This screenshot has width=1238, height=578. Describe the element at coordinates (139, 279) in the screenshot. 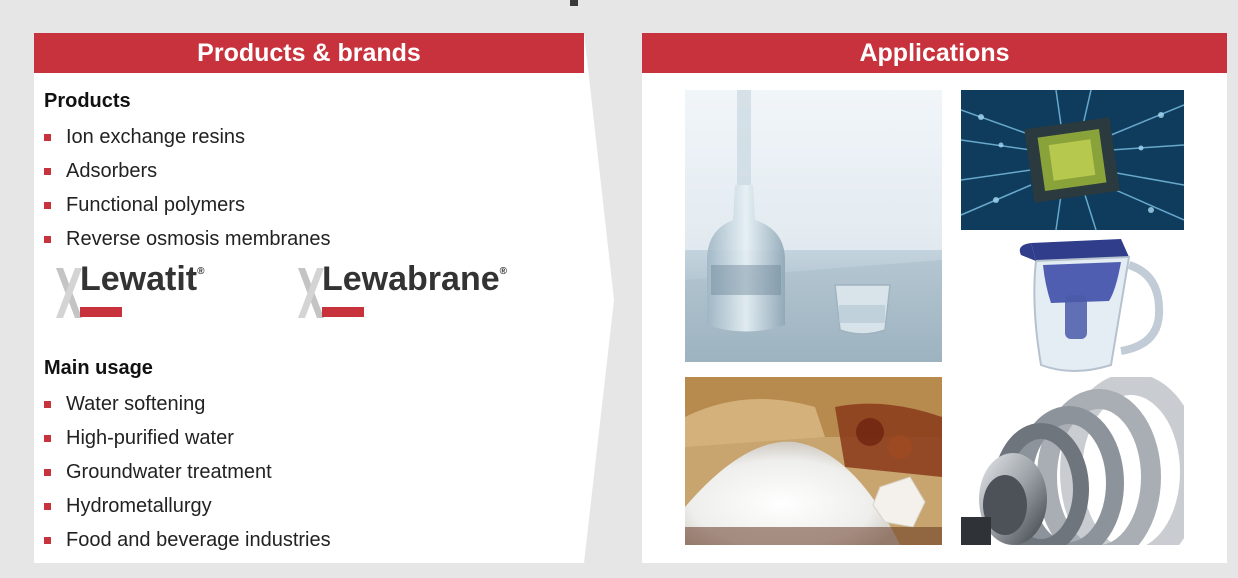

I see `brand-name: Lewatit` at that location.